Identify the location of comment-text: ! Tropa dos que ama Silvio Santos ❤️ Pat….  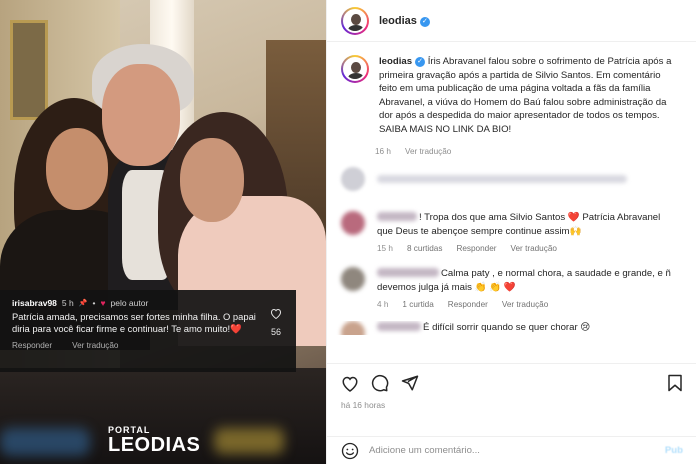
(519, 224).